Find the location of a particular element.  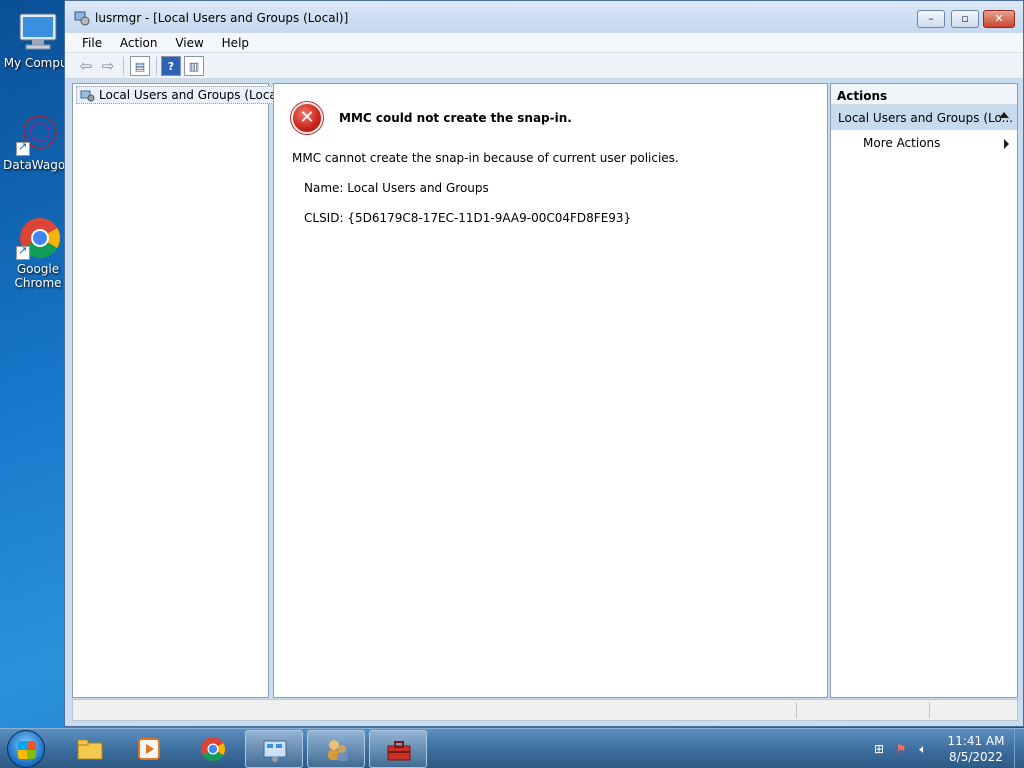

taskbar-network-adapter is located at coordinates (274, 749).